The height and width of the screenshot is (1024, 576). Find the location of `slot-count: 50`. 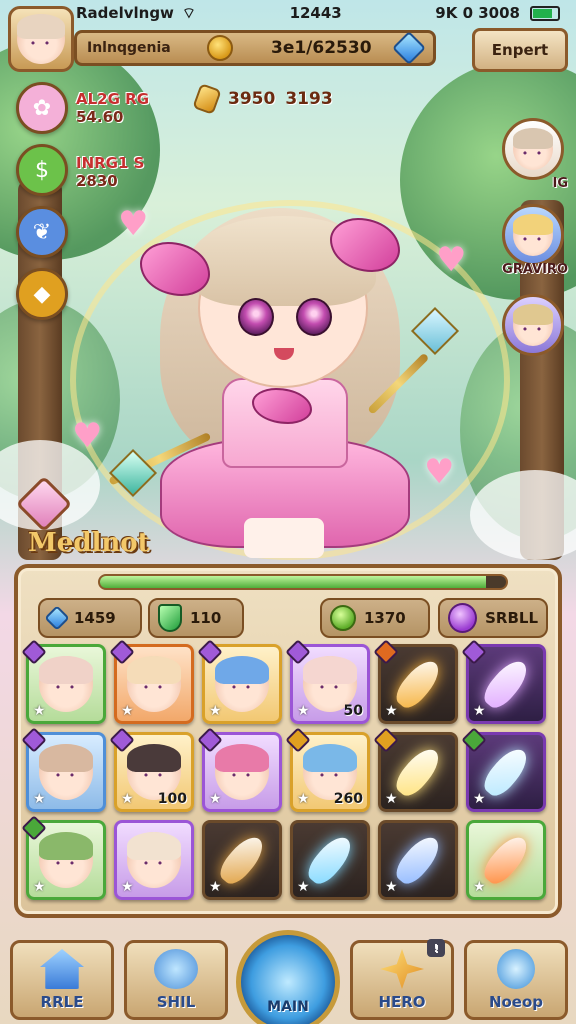

slot-count: 50 is located at coordinates (353, 711).